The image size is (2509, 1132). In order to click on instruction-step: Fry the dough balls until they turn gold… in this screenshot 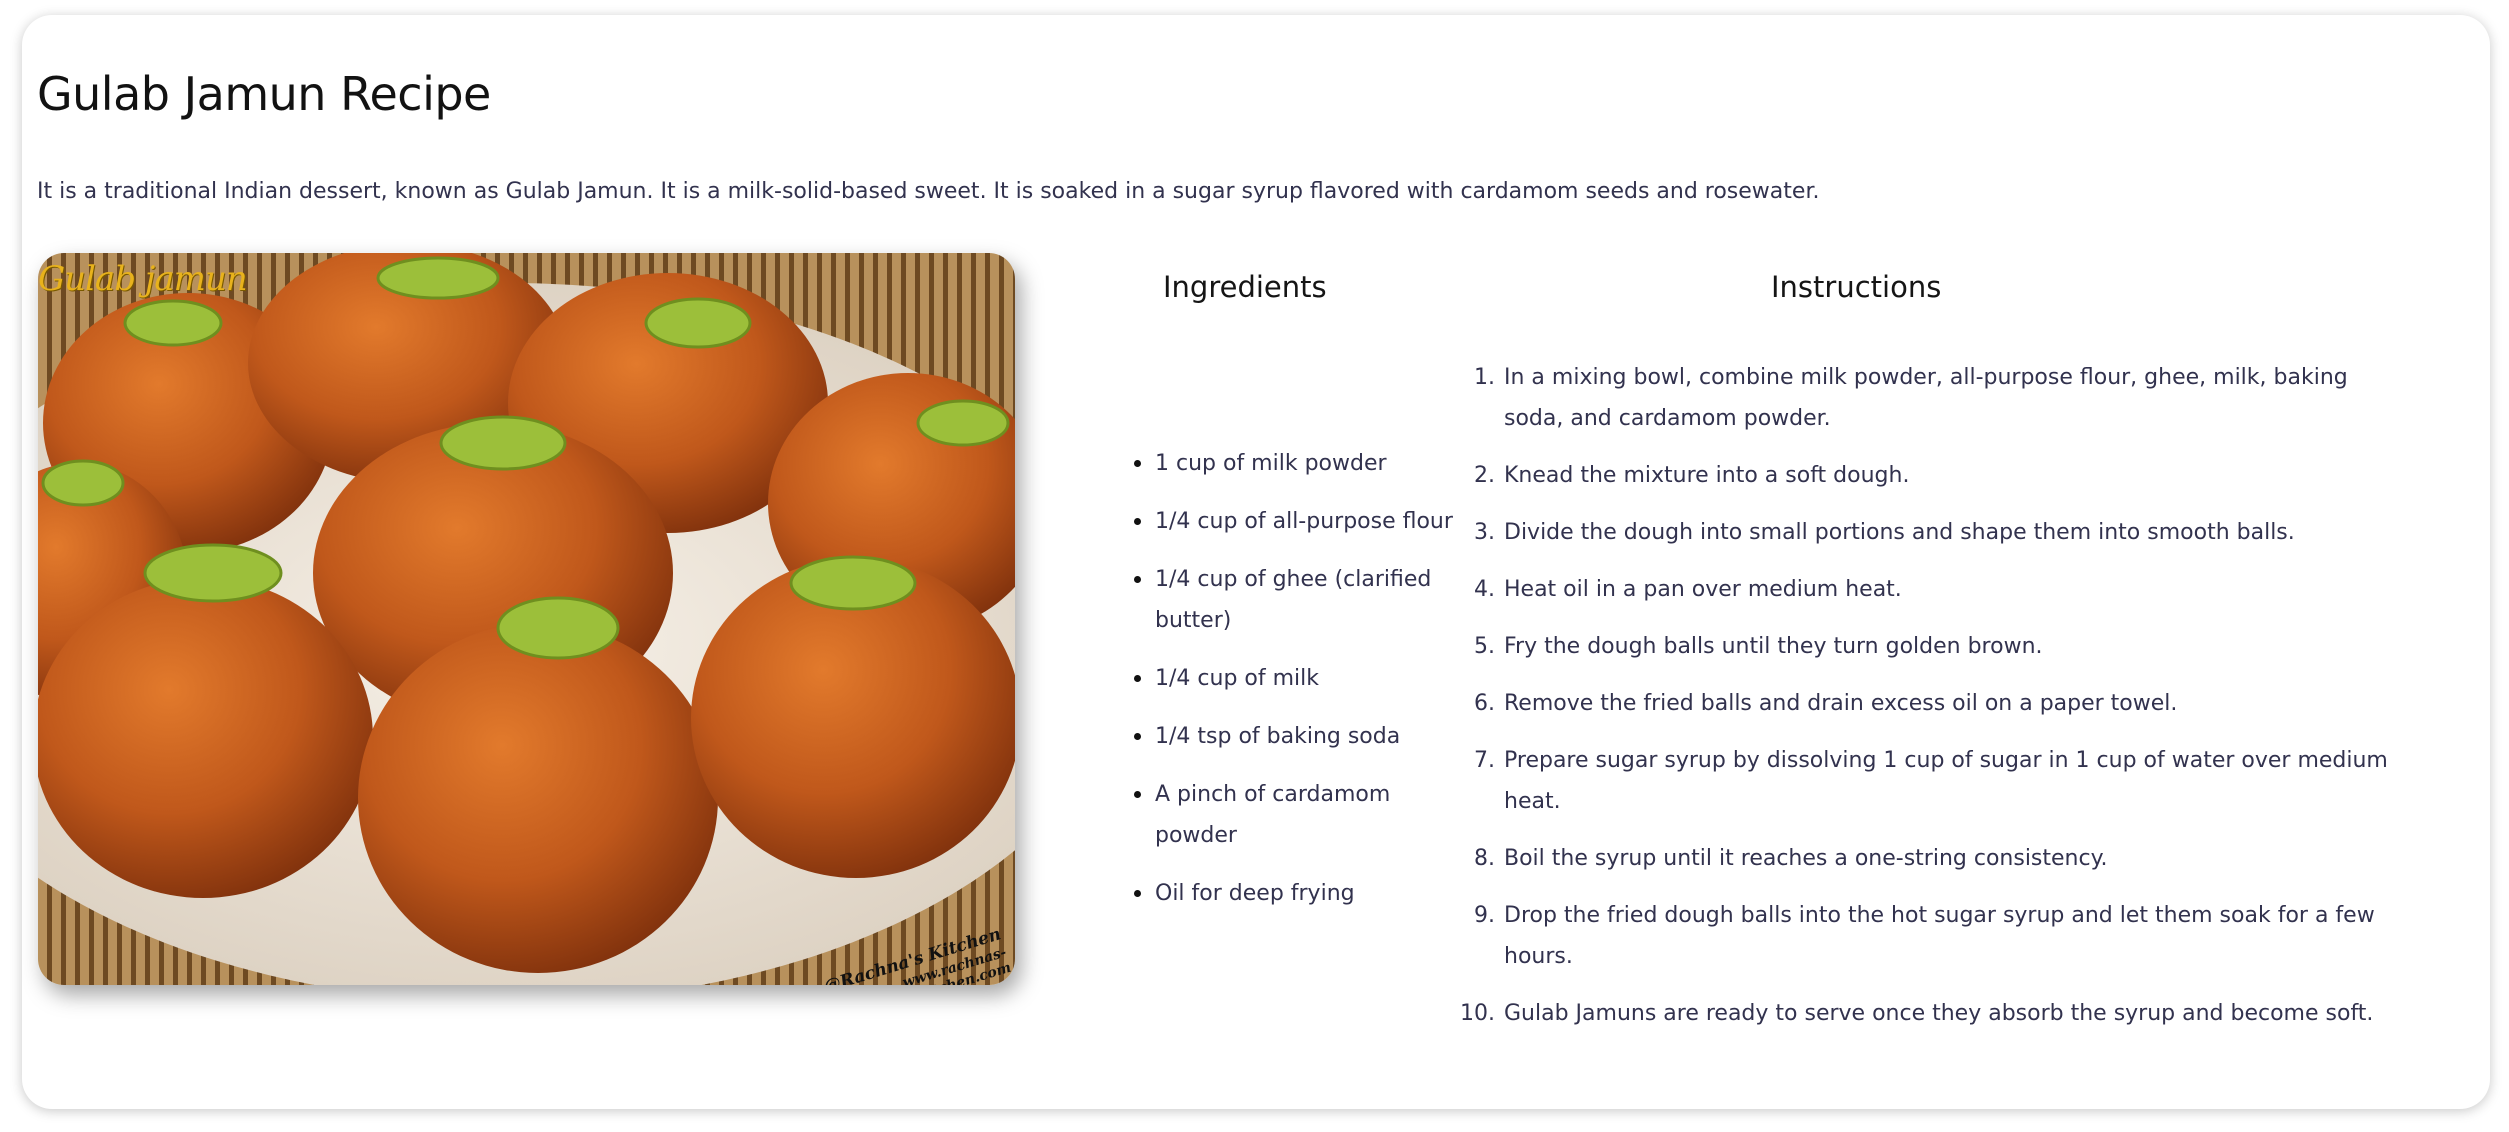, I will do `click(1947, 646)`.